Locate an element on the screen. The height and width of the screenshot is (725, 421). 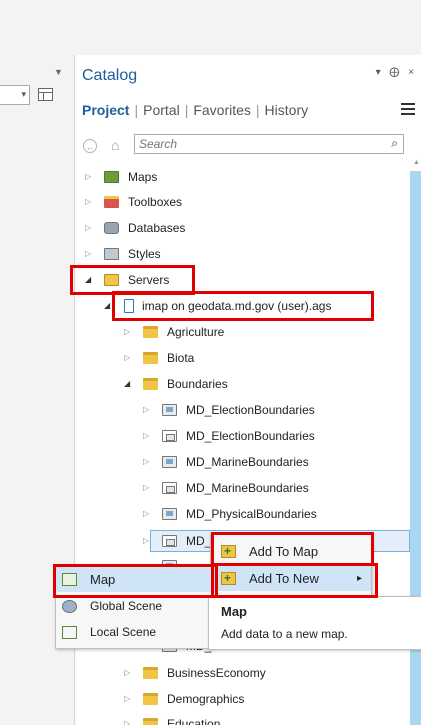
submenu-item-local-scene: Local Scene is located at coordinates (133, 632).